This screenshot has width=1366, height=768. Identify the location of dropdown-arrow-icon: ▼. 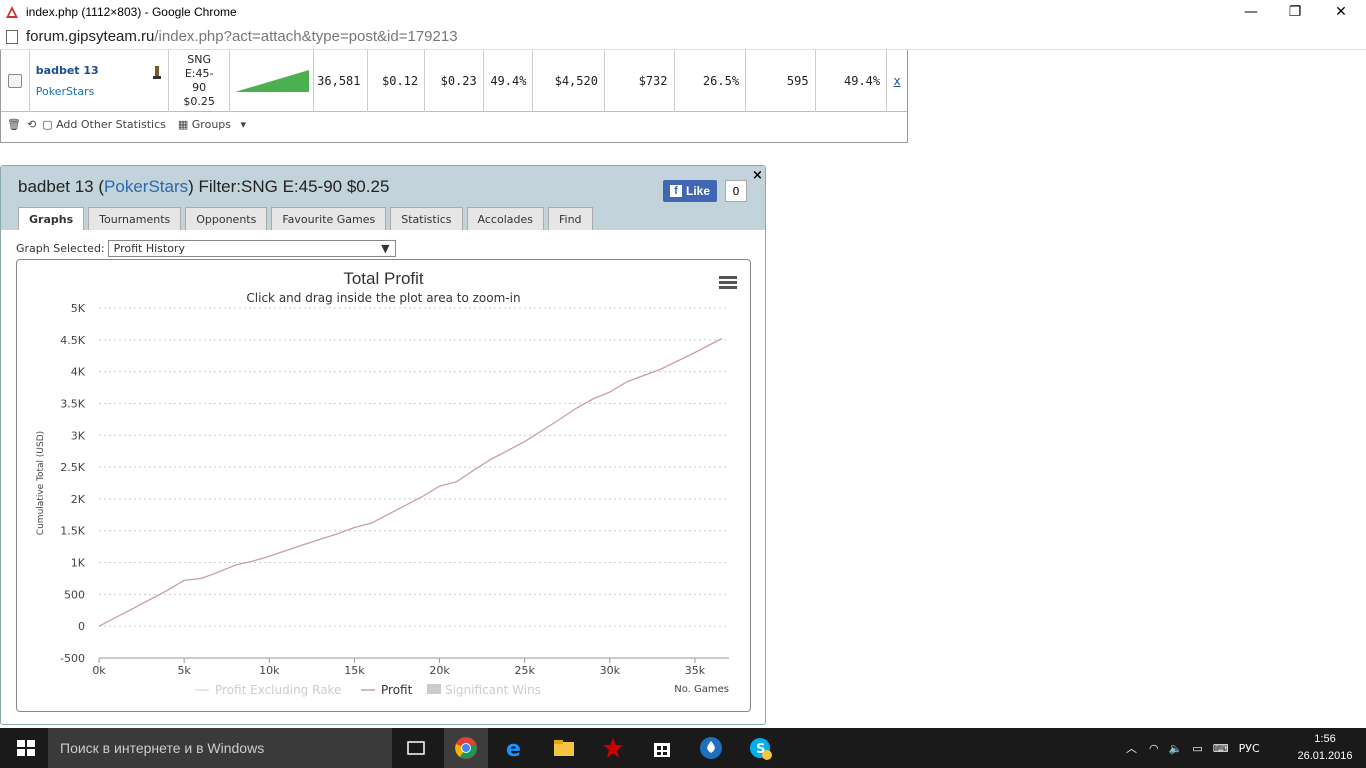
(385, 248).